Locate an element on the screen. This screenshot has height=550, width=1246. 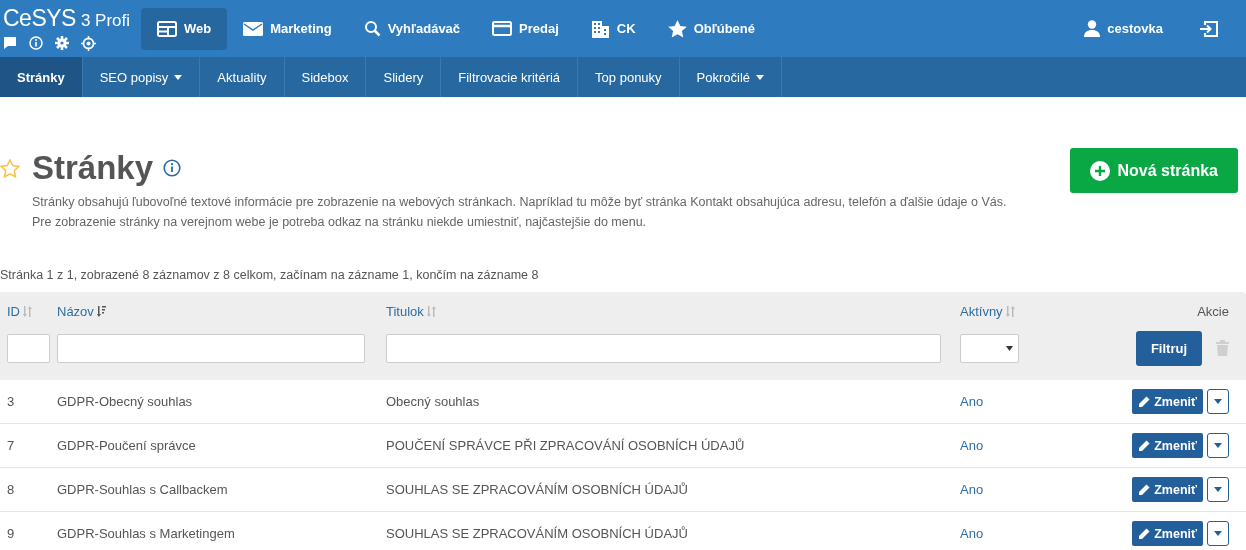
main-nav-item: Predaj is located at coordinates (525, 28).